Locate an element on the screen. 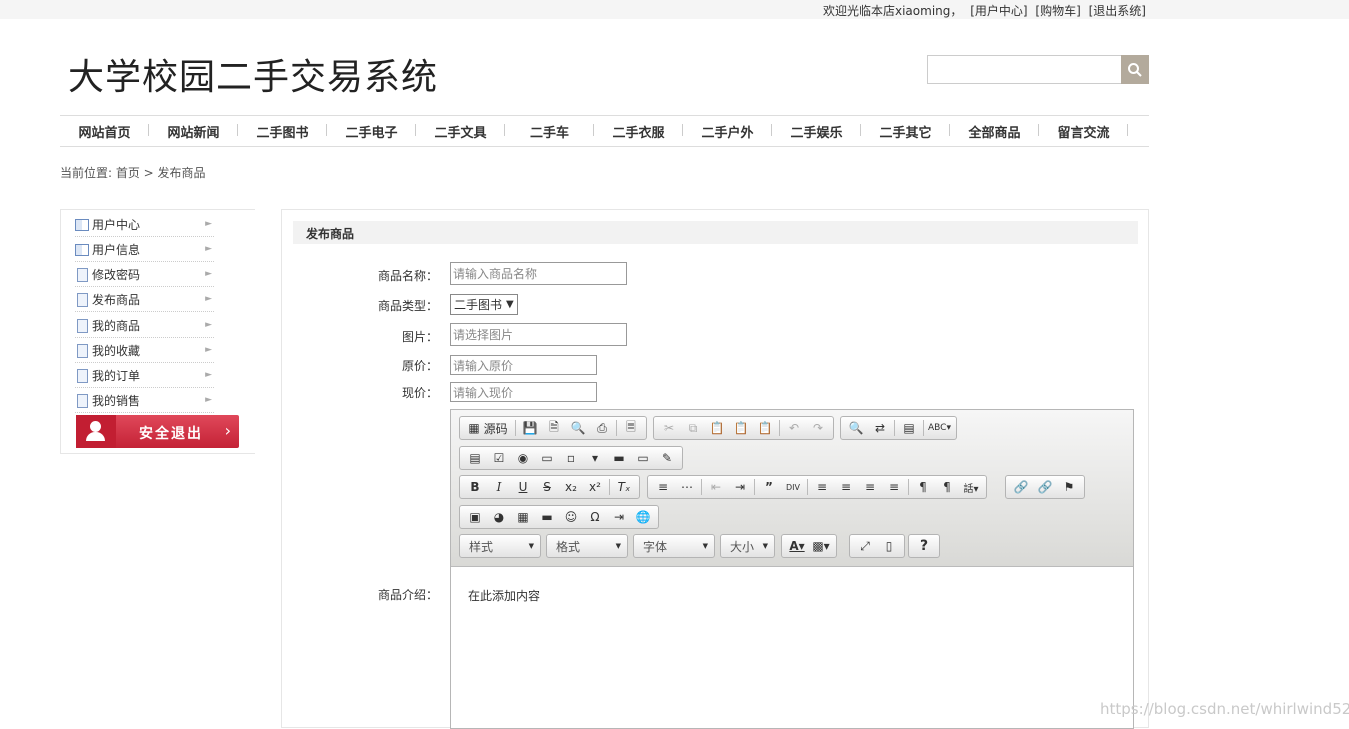 Image resolution: width=1349 pixels, height=729 pixels. nav-news: 网站新闻 is located at coordinates (193, 131).